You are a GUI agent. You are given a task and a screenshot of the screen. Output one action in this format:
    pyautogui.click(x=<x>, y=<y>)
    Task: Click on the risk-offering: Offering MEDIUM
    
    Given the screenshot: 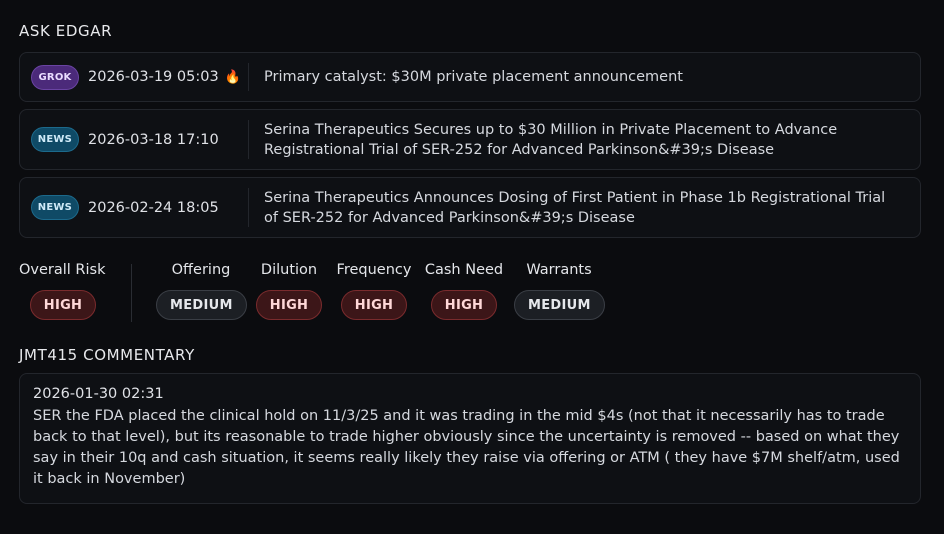 What is the action you would take?
    pyautogui.click(x=201, y=291)
    